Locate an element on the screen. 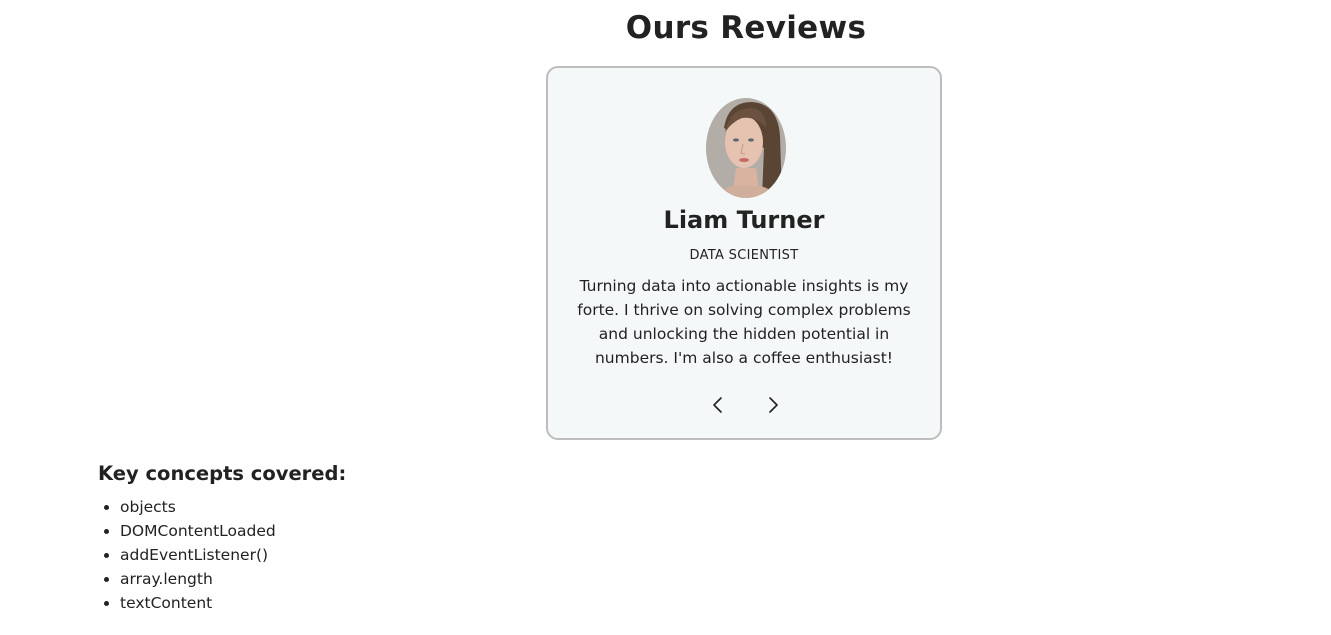 The image size is (1331, 635). page-title: Ours Reviews is located at coordinates (746, 28).